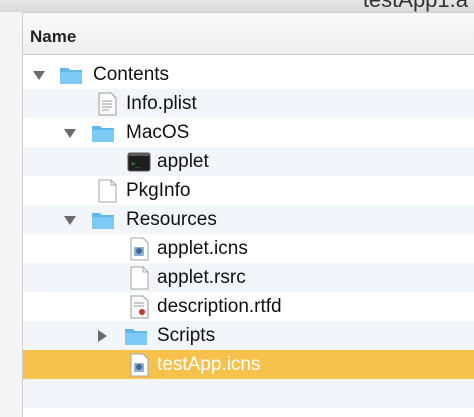 The width and height of the screenshot is (474, 417). I want to click on empty-row, so click(248, 393).